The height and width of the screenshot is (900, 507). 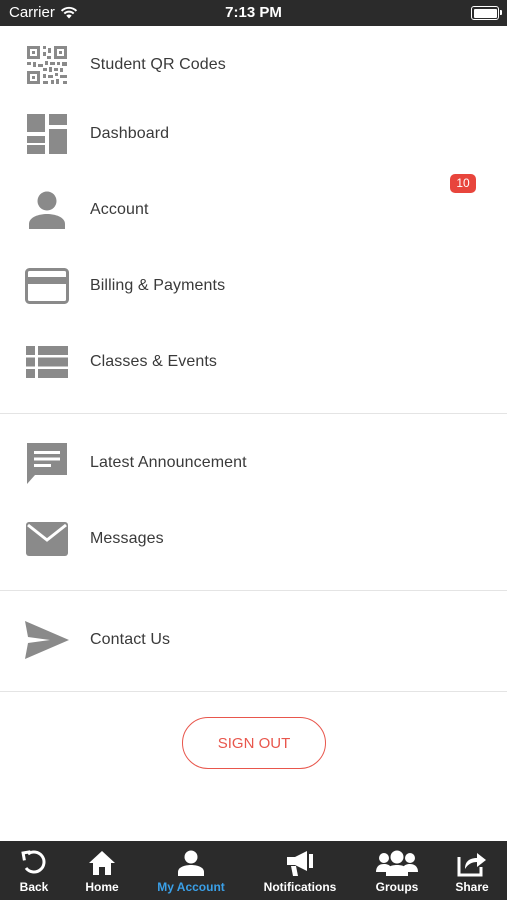 What do you see at coordinates (191, 863) in the screenshot?
I see `account-icon` at bounding box center [191, 863].